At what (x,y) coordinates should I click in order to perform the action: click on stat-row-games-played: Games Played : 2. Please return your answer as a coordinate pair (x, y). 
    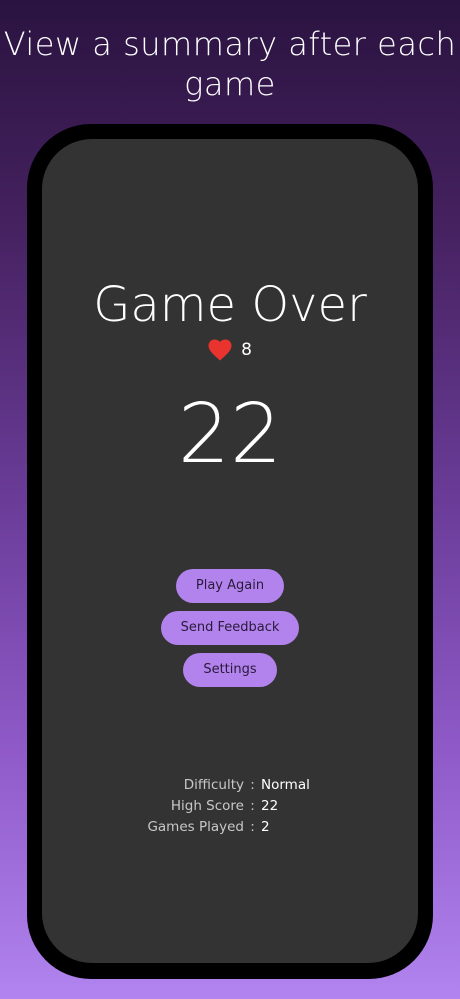
    Looking at the image, I should click on (230, 827).